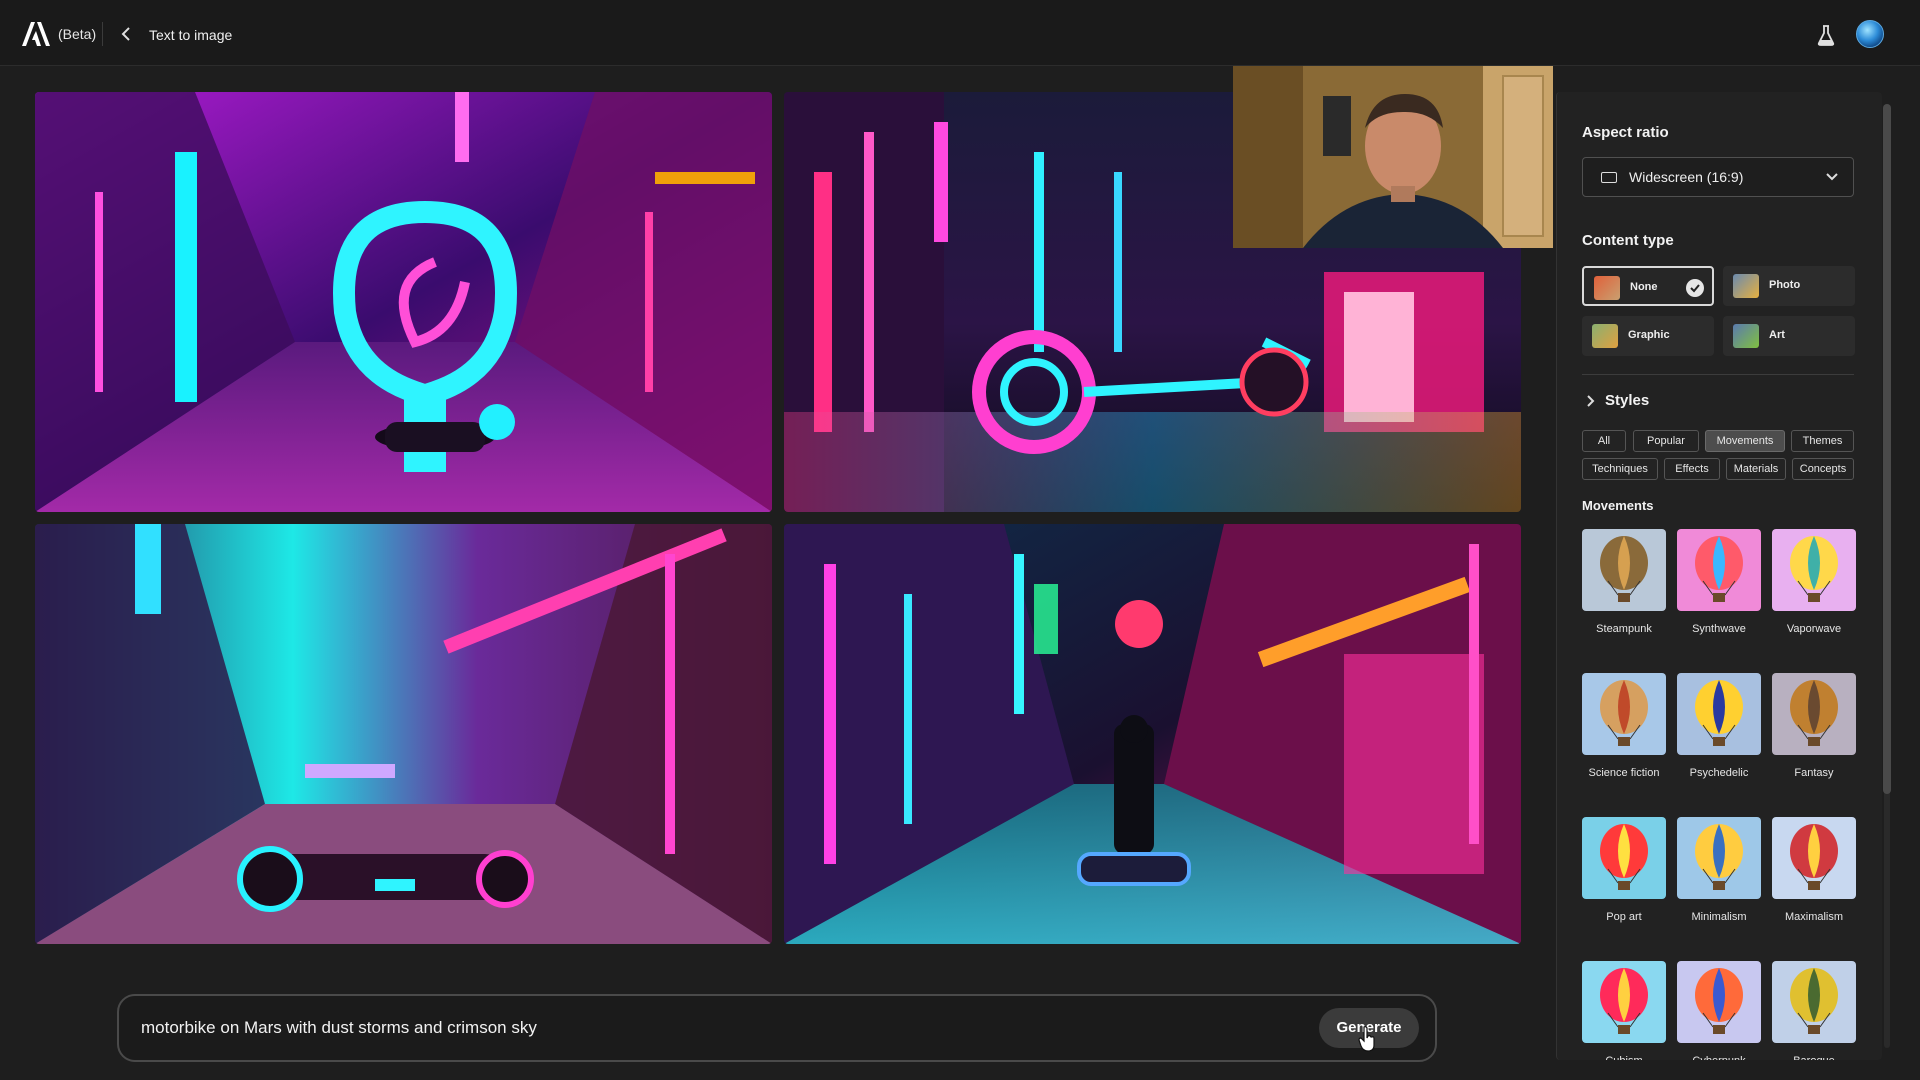 The image size is (1920, 1080). I want to click on movement-label: Vaporwave, so click(1814, 629).